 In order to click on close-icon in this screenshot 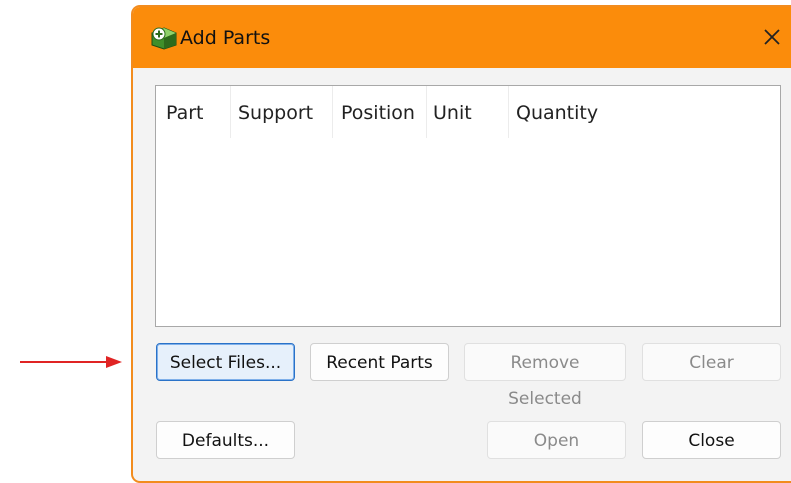, I will do `click(772, 37)`.